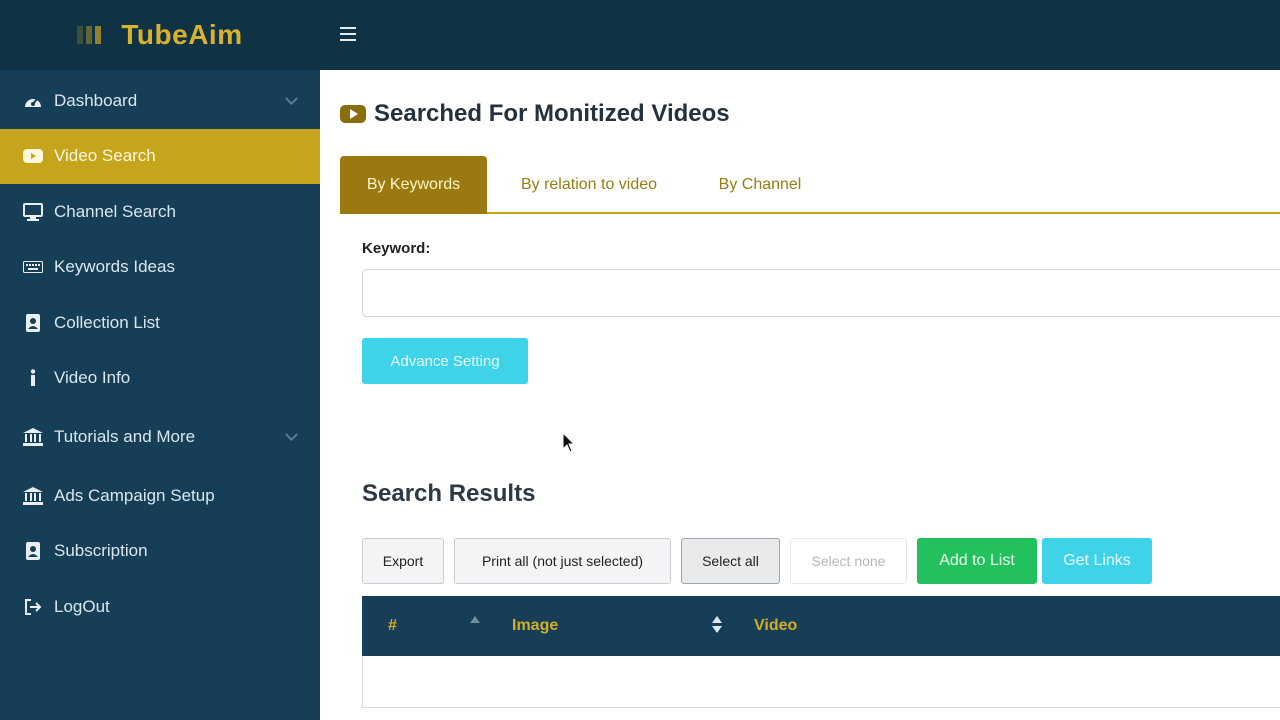 The height and width of the screenshot is (720, 1280). Describe the element at coordinates (97, 35) in the screenshot. I see `brand-mark-icon` at that location.